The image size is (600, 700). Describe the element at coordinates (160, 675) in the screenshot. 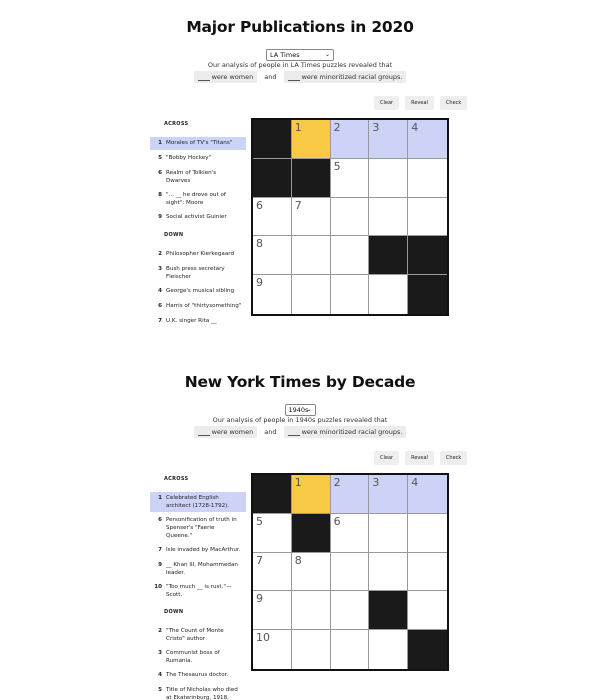

I see `clue-number: 4` at that location.